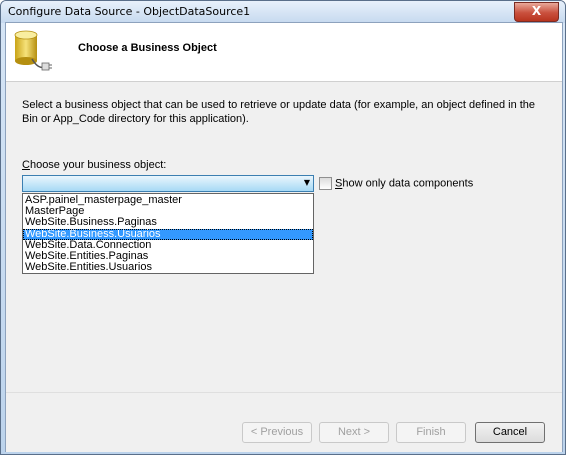 This screenshot has height=455, width=566. What do you see at coordinates (325, 183) in the screenshot?
I see `show-data-components-checkbox` at bounding box center [325, 183].